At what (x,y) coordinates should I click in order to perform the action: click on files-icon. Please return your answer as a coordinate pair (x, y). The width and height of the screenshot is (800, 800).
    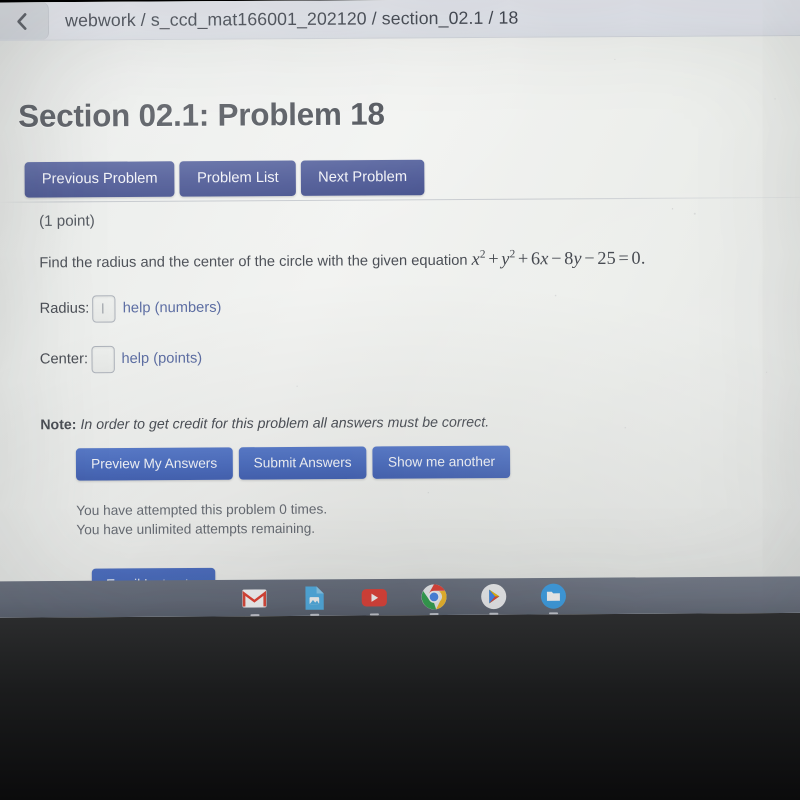
    Looking at the image, I should click on (553, 599).